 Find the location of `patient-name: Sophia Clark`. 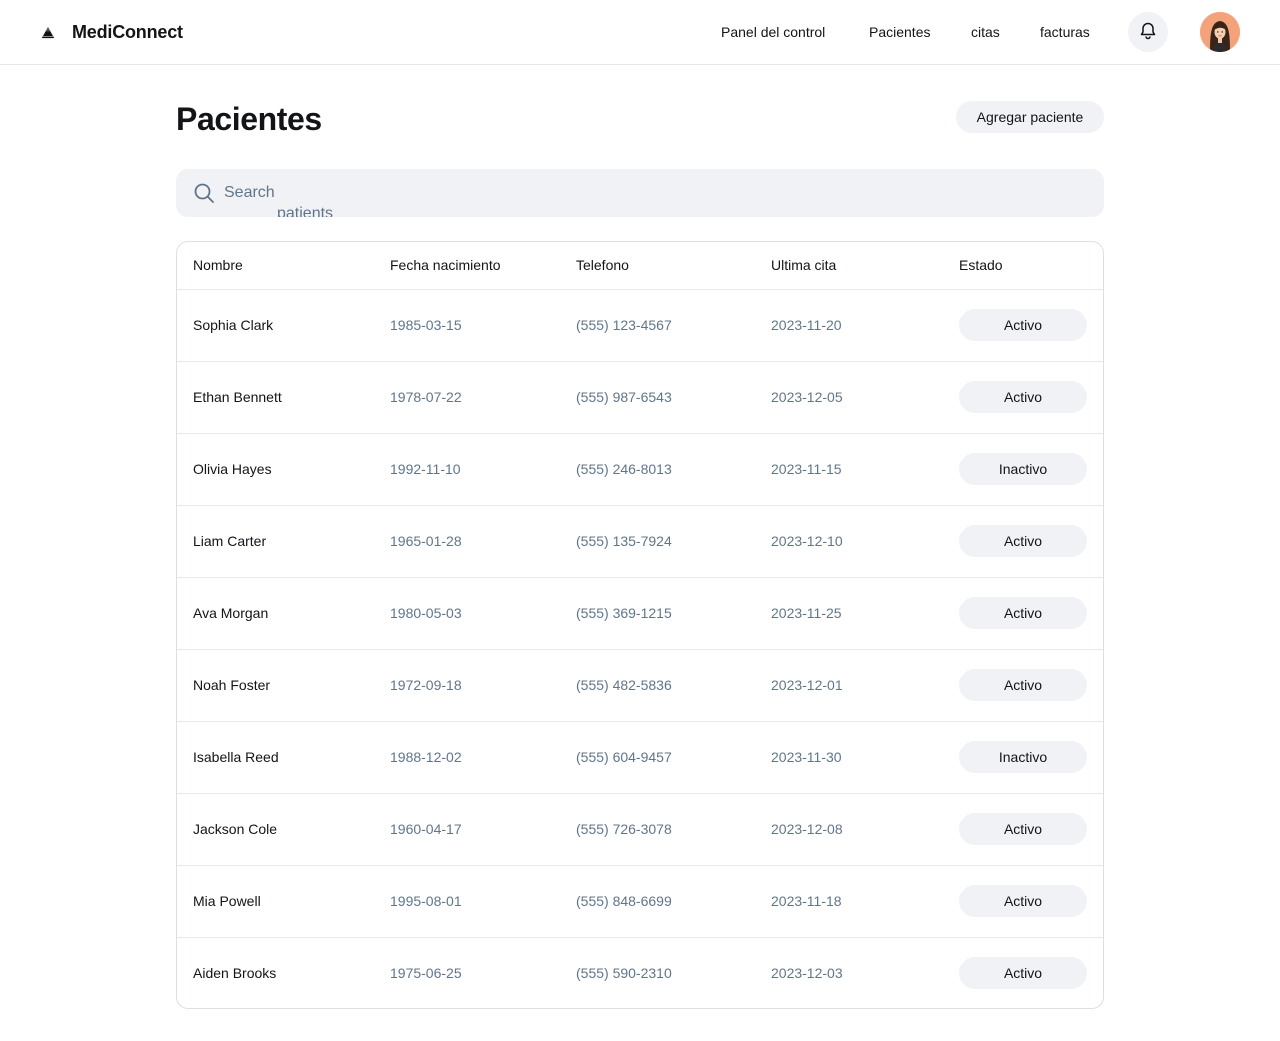

patient-name: Sophia Clark is located at coordinates (275, 325).